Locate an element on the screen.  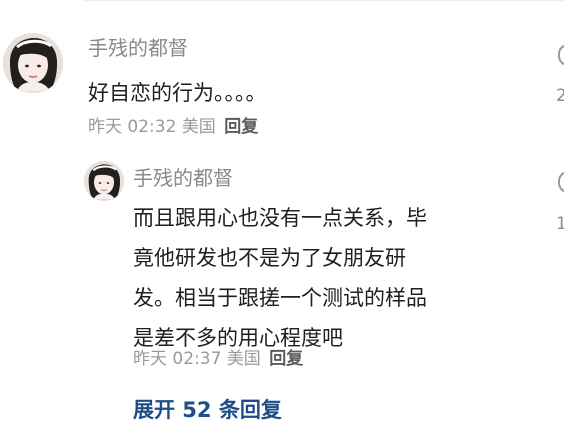
avatar is located at coordinates (33, 63).